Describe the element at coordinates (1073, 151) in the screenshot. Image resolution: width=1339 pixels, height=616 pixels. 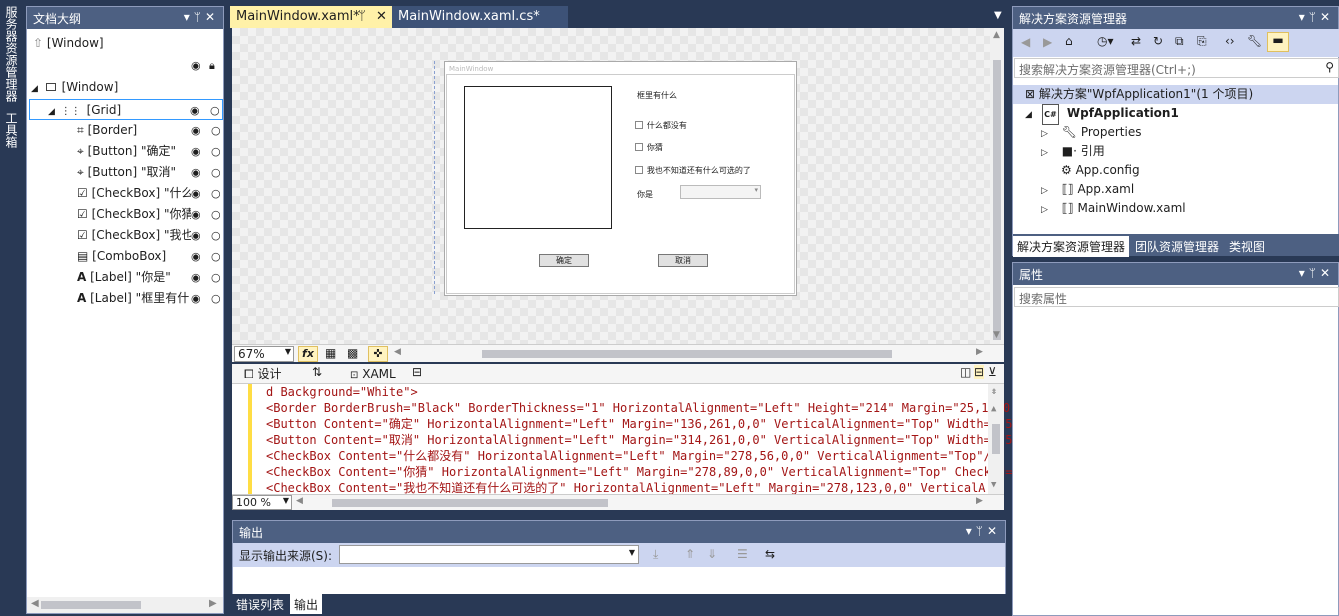
I see `tree-item-references: ▷ ■· 引用` at that location.